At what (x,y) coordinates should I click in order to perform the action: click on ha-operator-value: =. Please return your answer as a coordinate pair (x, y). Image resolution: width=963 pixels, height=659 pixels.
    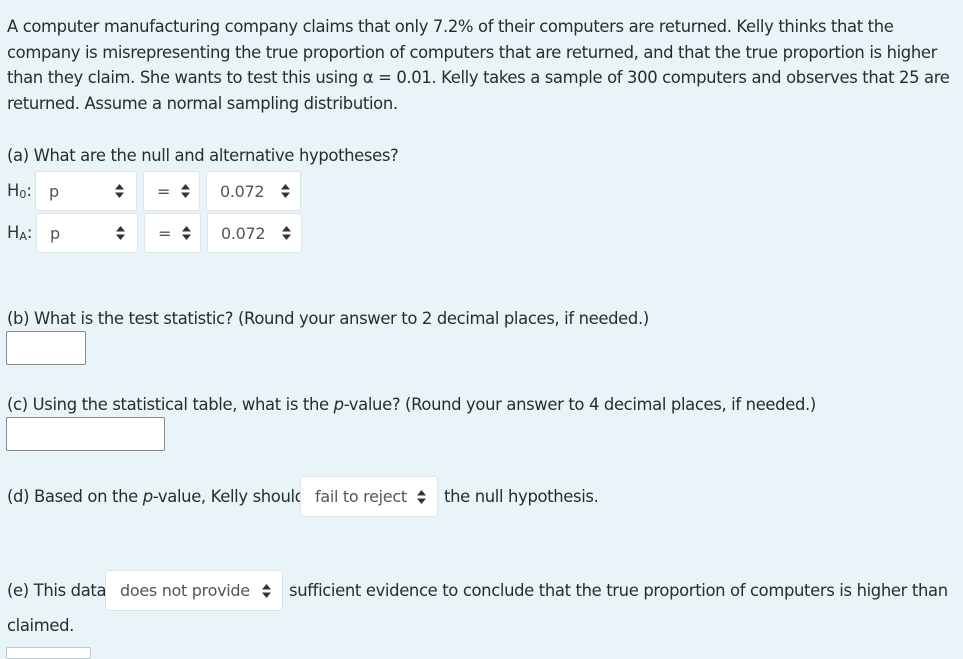
    Looking at the image, I should click on (165, 233).